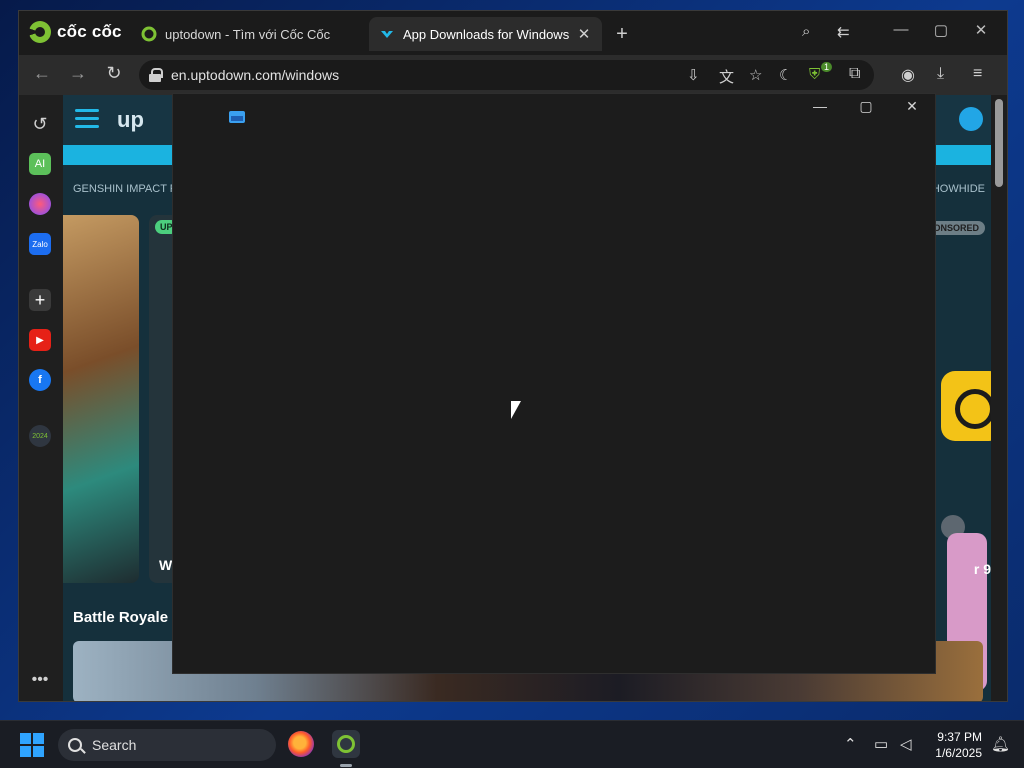  Describe the element at coordinates (999, 143) in the screenshot. I see `scroll-thumb` at that location.